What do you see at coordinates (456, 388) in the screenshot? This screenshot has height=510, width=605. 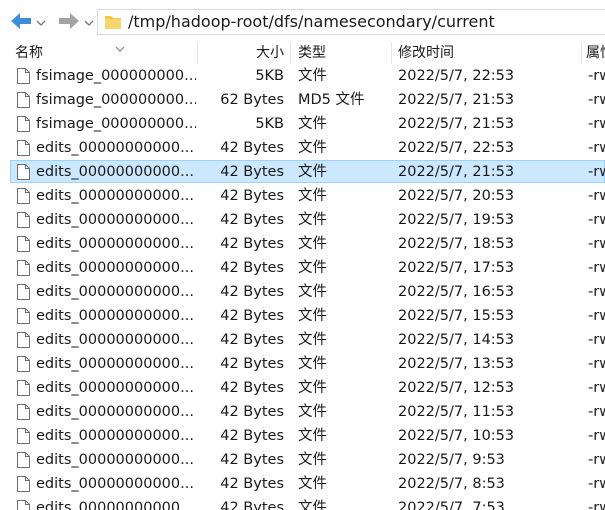 I see `file-modified: 2022/5/7, 12:53` at bounding box center [456, 388].